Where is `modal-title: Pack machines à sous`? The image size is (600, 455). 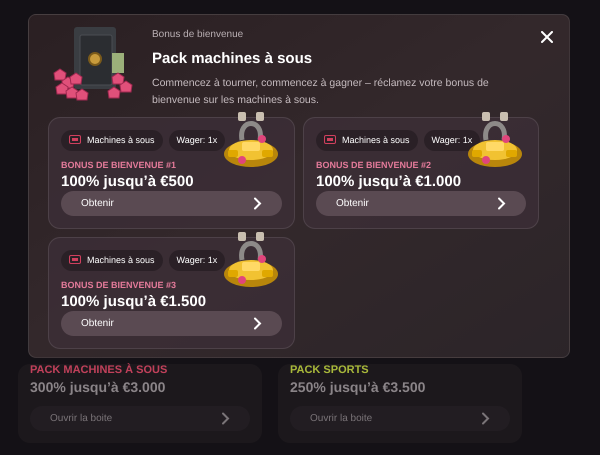
modal-title: Pack machines à sous is located at coordinates (233, 59).